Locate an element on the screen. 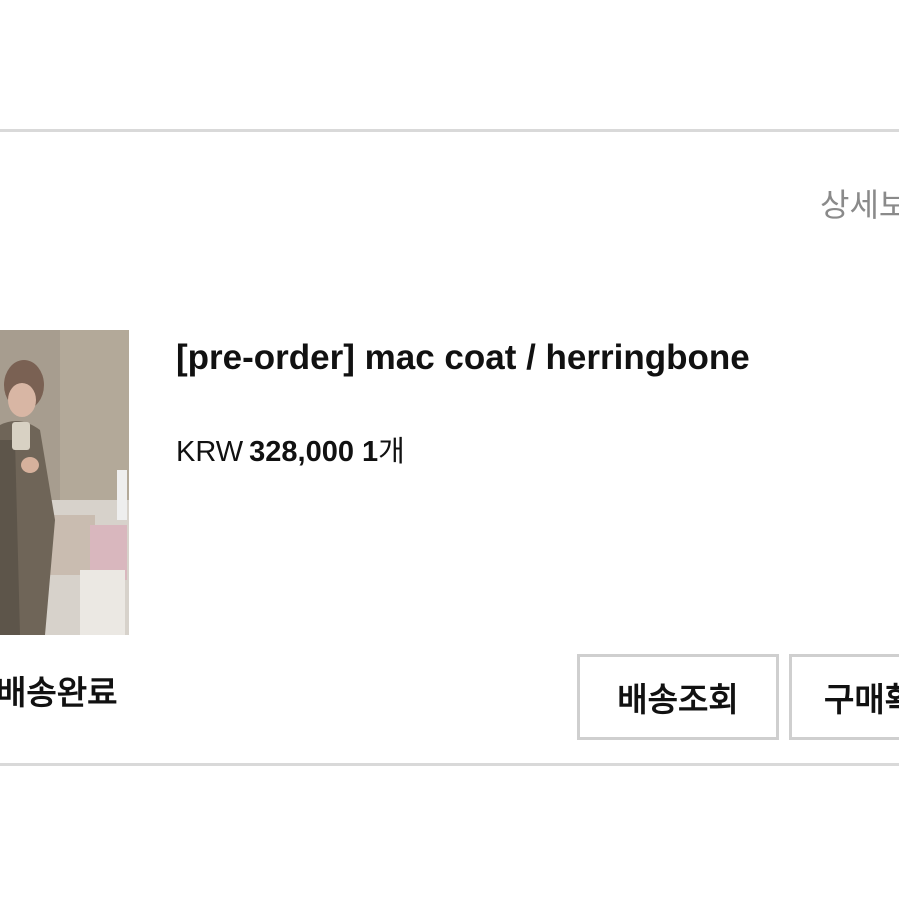 The width and height of the screenshot is (899, 899). product-photo-icon is located at coordinates (64, 482).